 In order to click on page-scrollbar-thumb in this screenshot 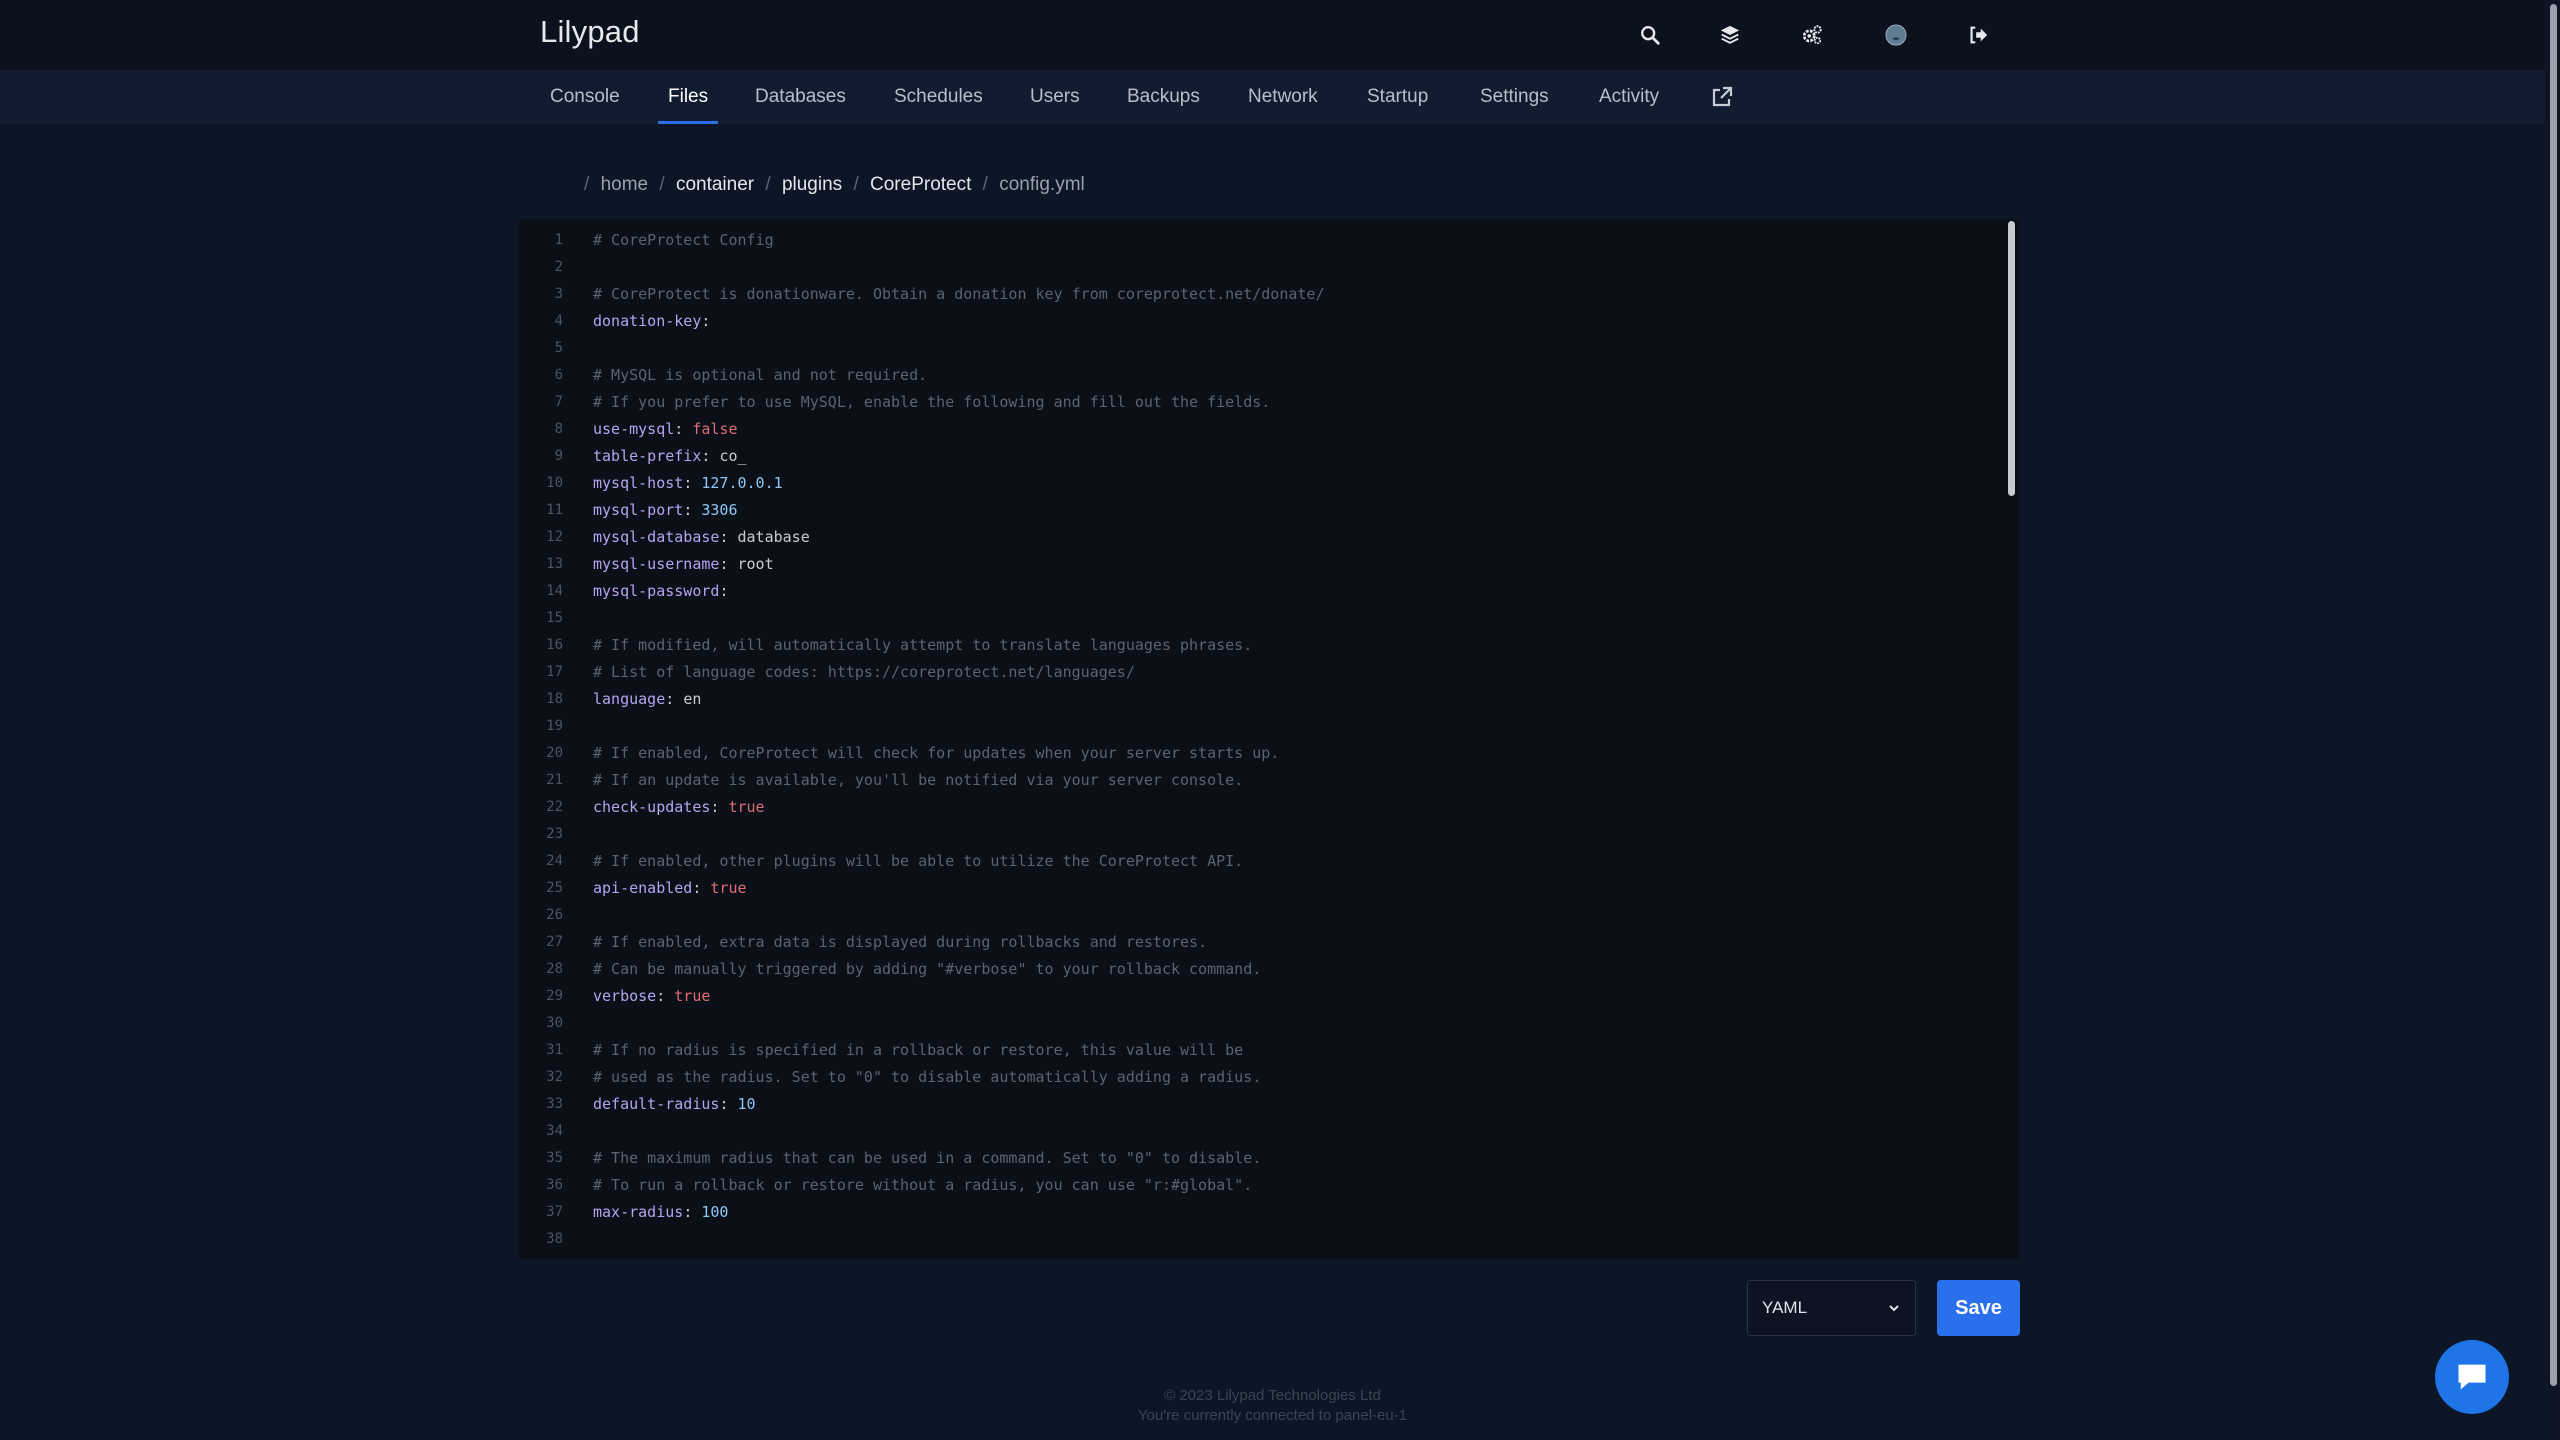, I will do `click(2553, 695)`.